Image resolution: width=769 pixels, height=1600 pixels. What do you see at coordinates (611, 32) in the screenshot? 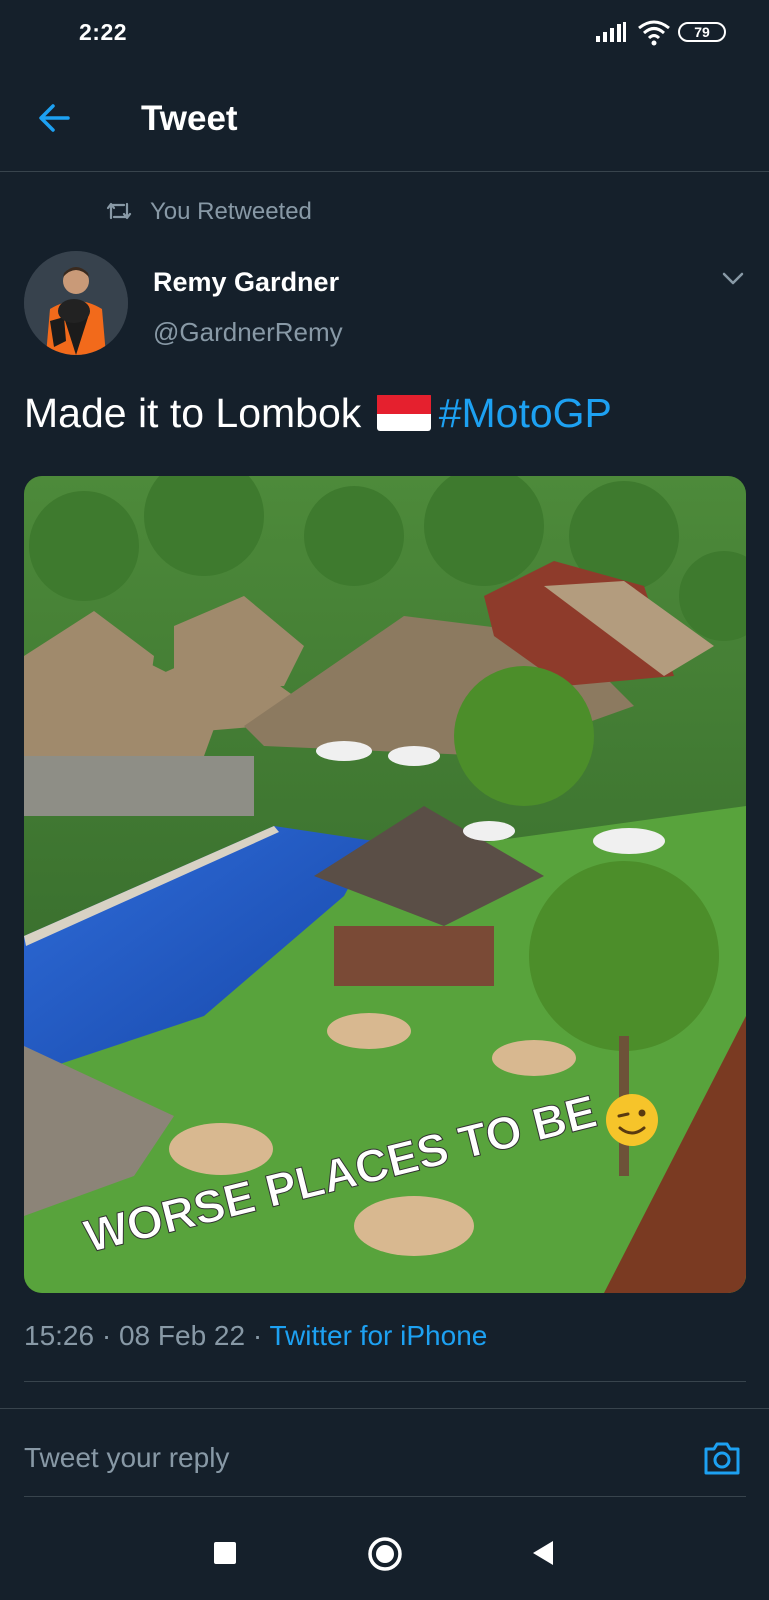
I see `signal-icon` at bounding box center [611, 32].